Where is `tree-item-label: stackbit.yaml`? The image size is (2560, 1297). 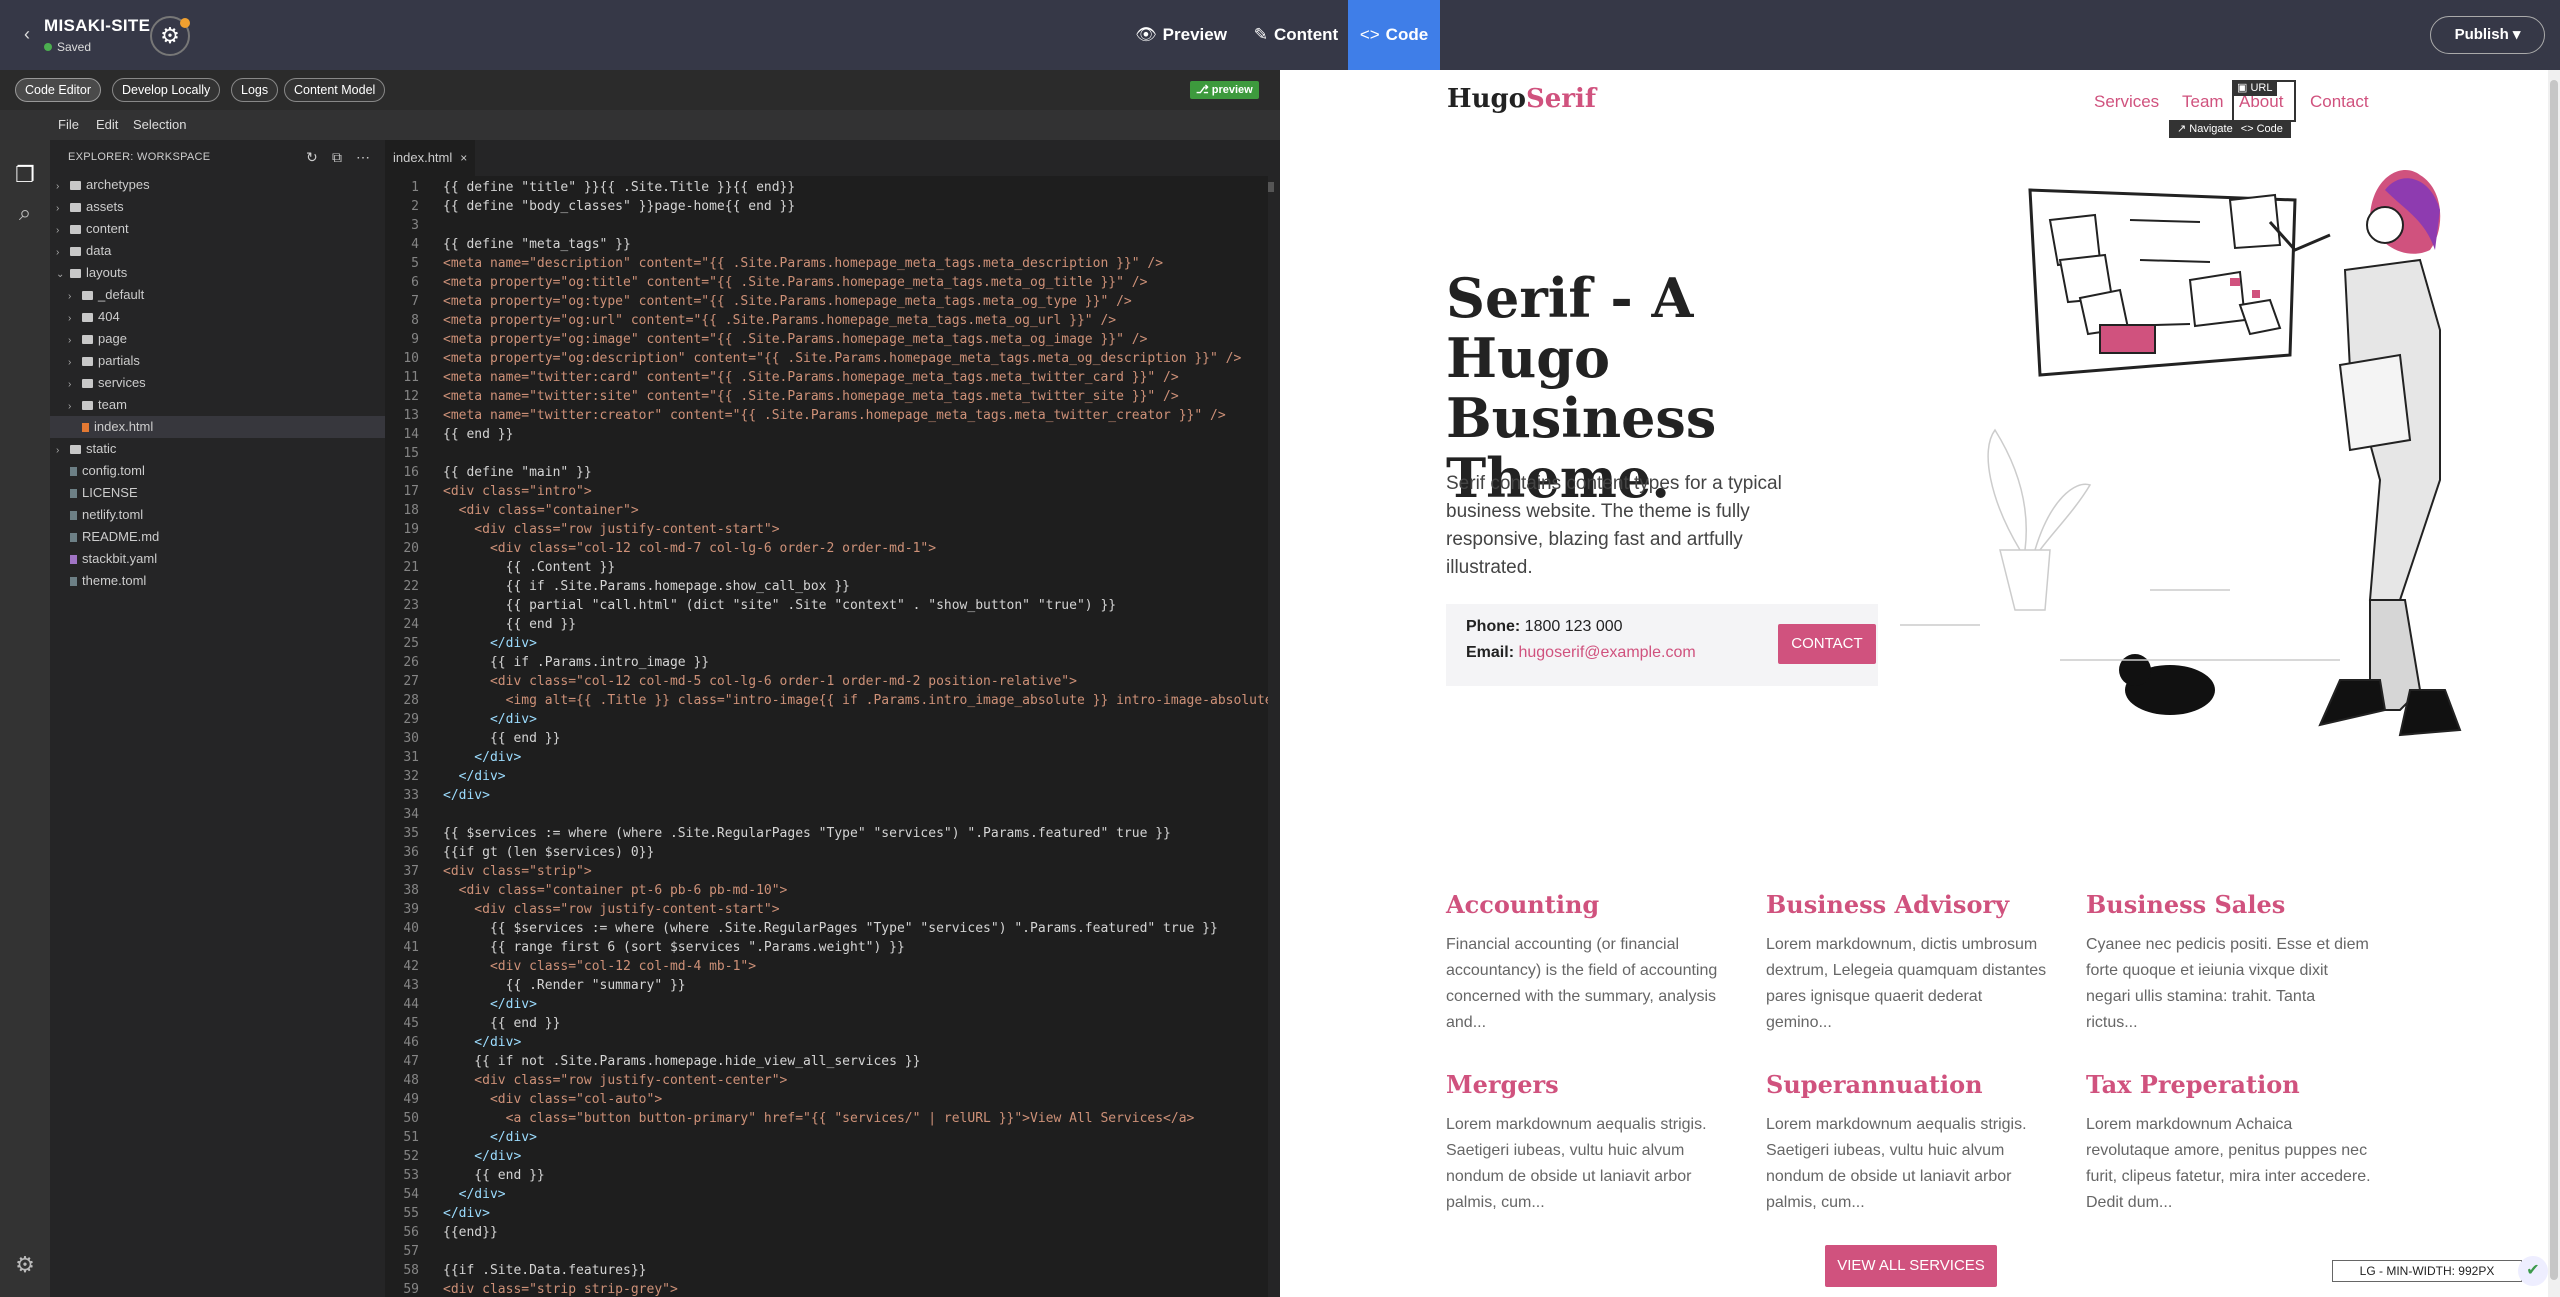
tree-item-label: stackbit.yaml is located at coordinates (120, 558).